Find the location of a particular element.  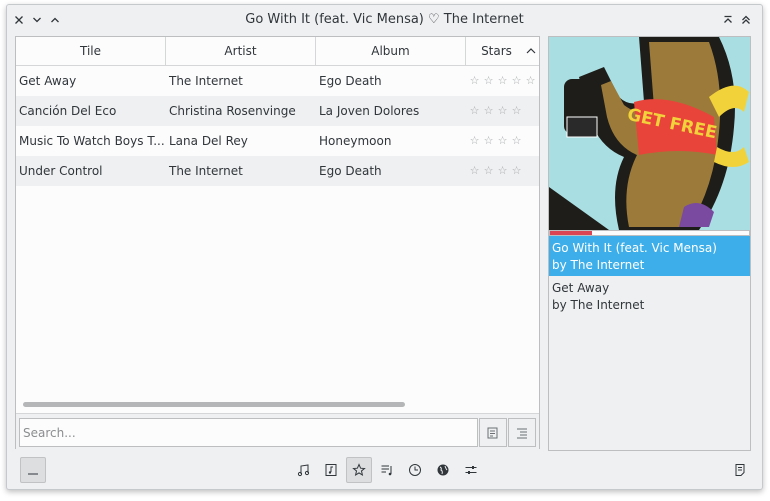

history-tool-button is located at coordinates (415, 470).